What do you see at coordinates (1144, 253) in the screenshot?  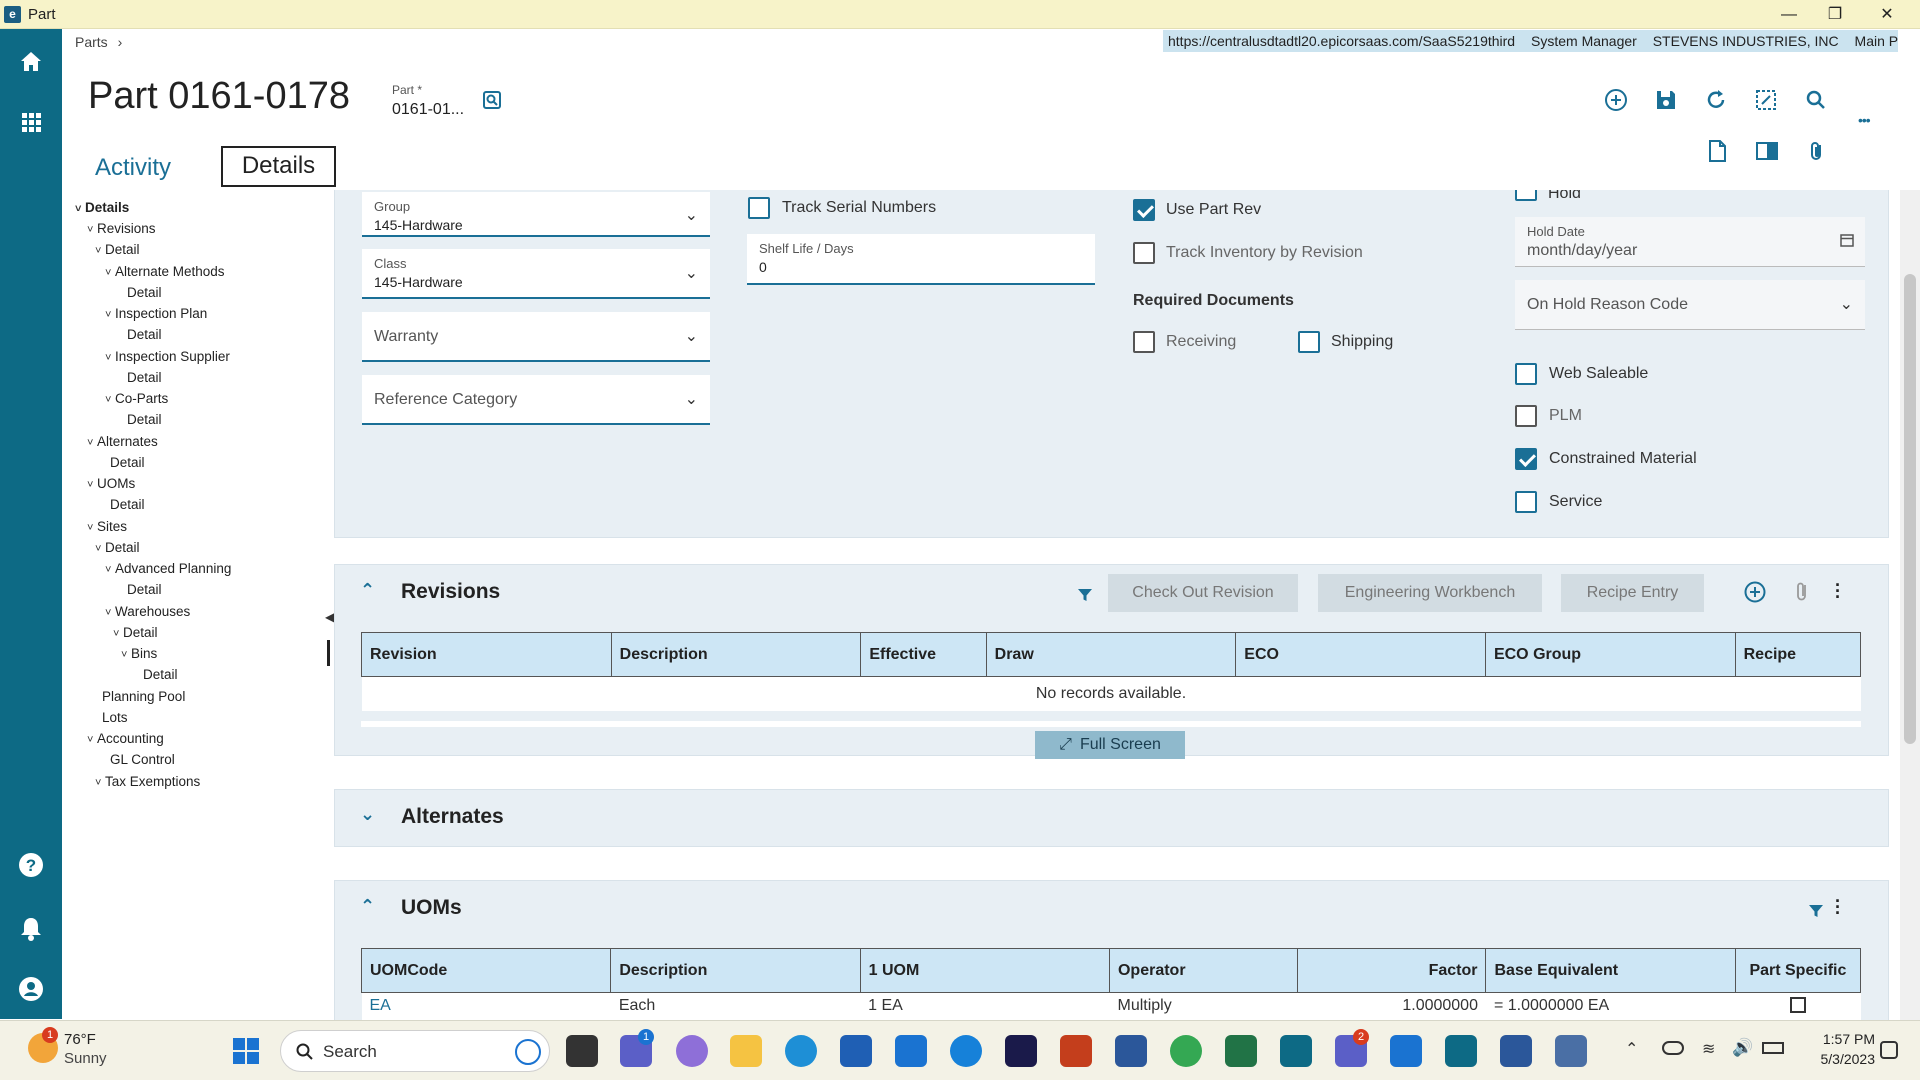 I see `track-inventory-by-revision-checkbox` at bounding box center [1144, 253].